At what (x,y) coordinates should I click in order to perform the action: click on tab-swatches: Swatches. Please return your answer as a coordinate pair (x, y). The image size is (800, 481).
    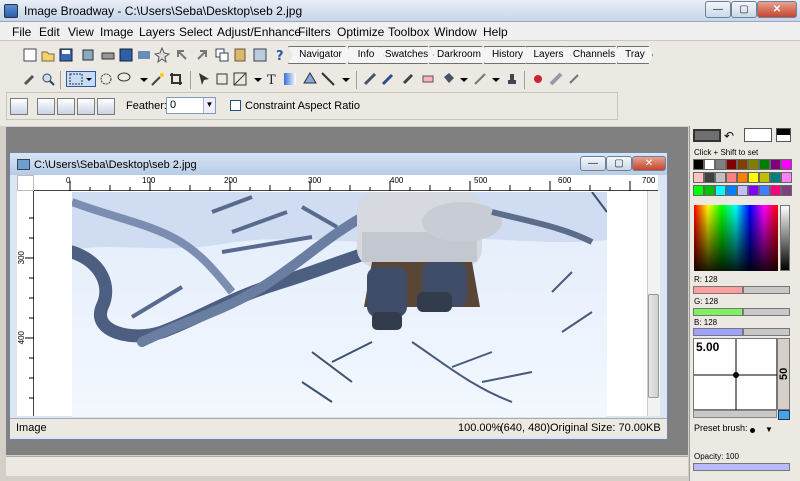
    Looking at the image, I should click on (406, 55).